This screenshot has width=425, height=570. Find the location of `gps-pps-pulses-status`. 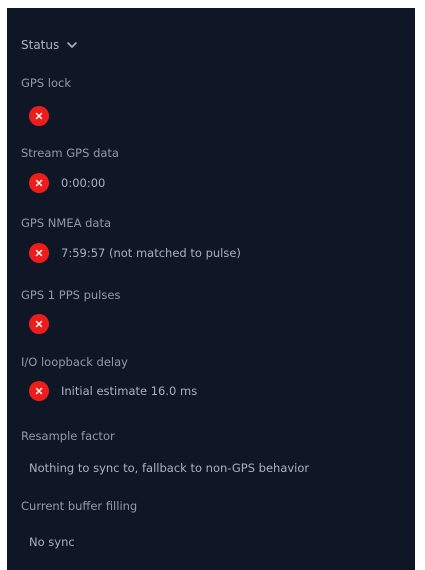

gps-pps-pulses-status is located at coordinates (39, 324).